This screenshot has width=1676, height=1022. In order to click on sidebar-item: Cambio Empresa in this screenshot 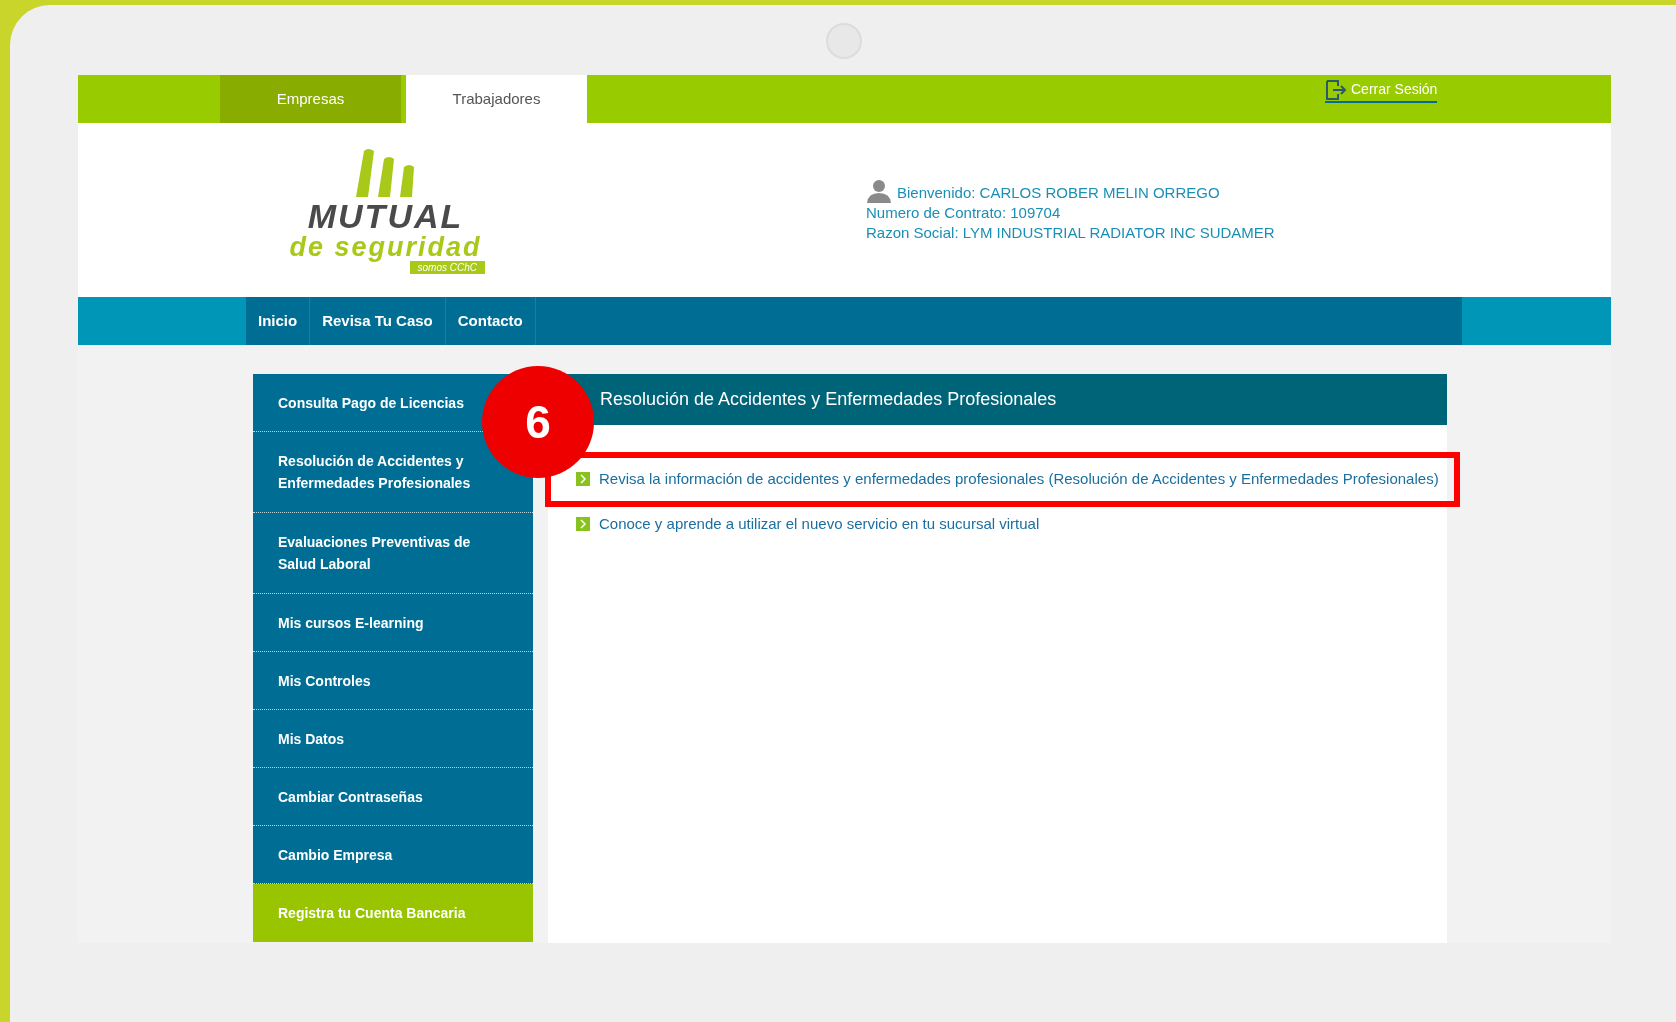, I will do `click(393, 855)`.